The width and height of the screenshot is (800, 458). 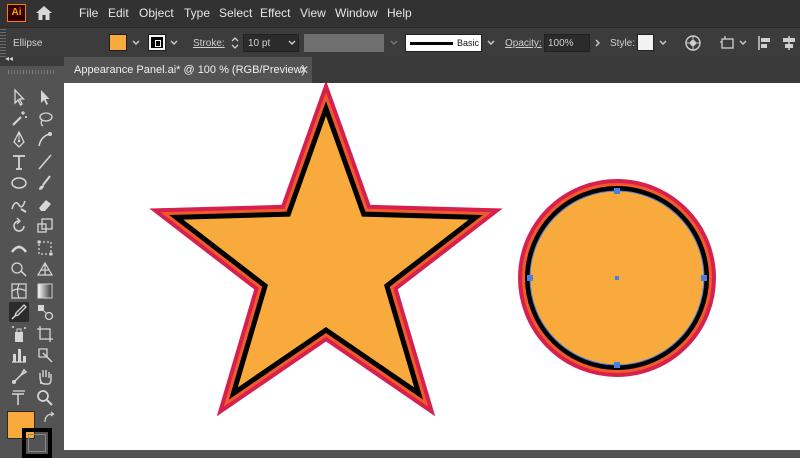 What do you see at coordinates (275, 13) in the screenshot?
I see `menu-effect: Effect` at bounding box center [275, 13].